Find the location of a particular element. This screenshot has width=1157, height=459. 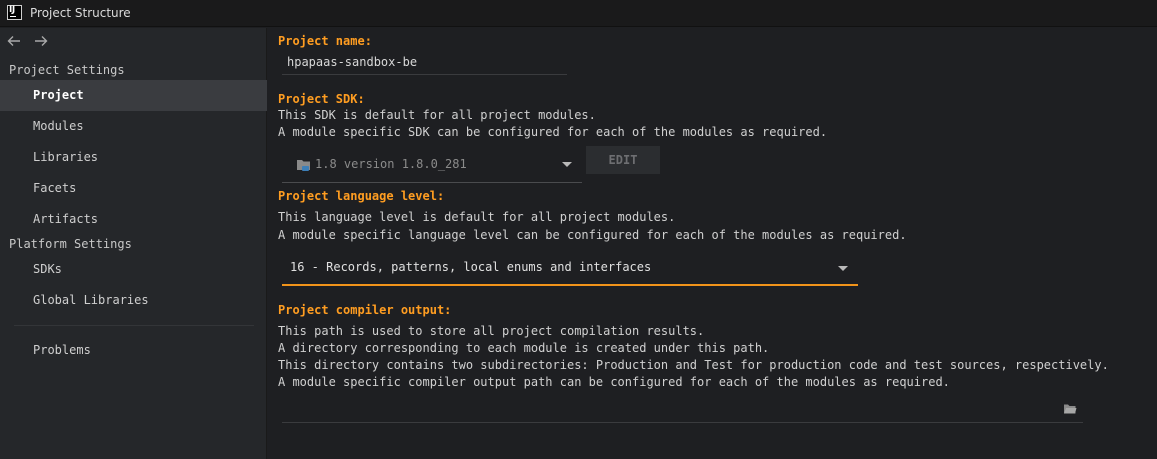

sidebar-item-libraries: Libraries is located at coordinates (133, 157).